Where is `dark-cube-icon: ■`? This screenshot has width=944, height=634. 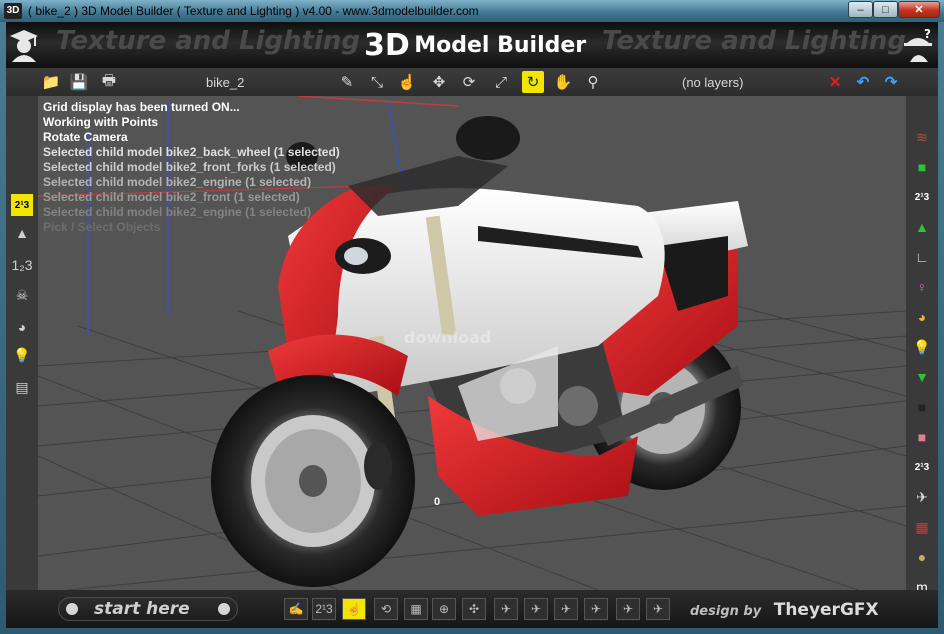
dark-cube-icon: ■ is located at coordinates (922, 407).